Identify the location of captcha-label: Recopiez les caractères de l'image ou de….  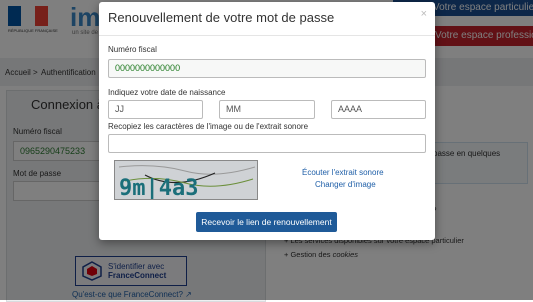
(208, 126).